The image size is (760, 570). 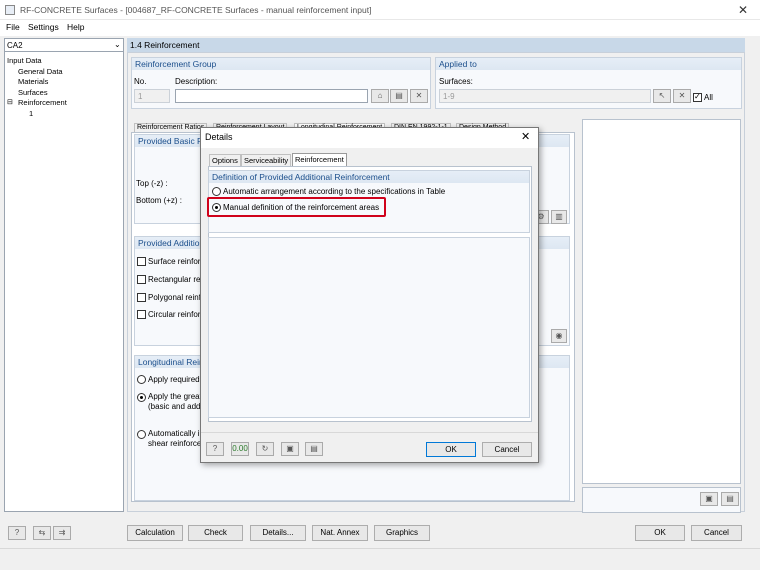 I want to click on section-header: 1.4 Reinforcement, so click(x=436, y=45).